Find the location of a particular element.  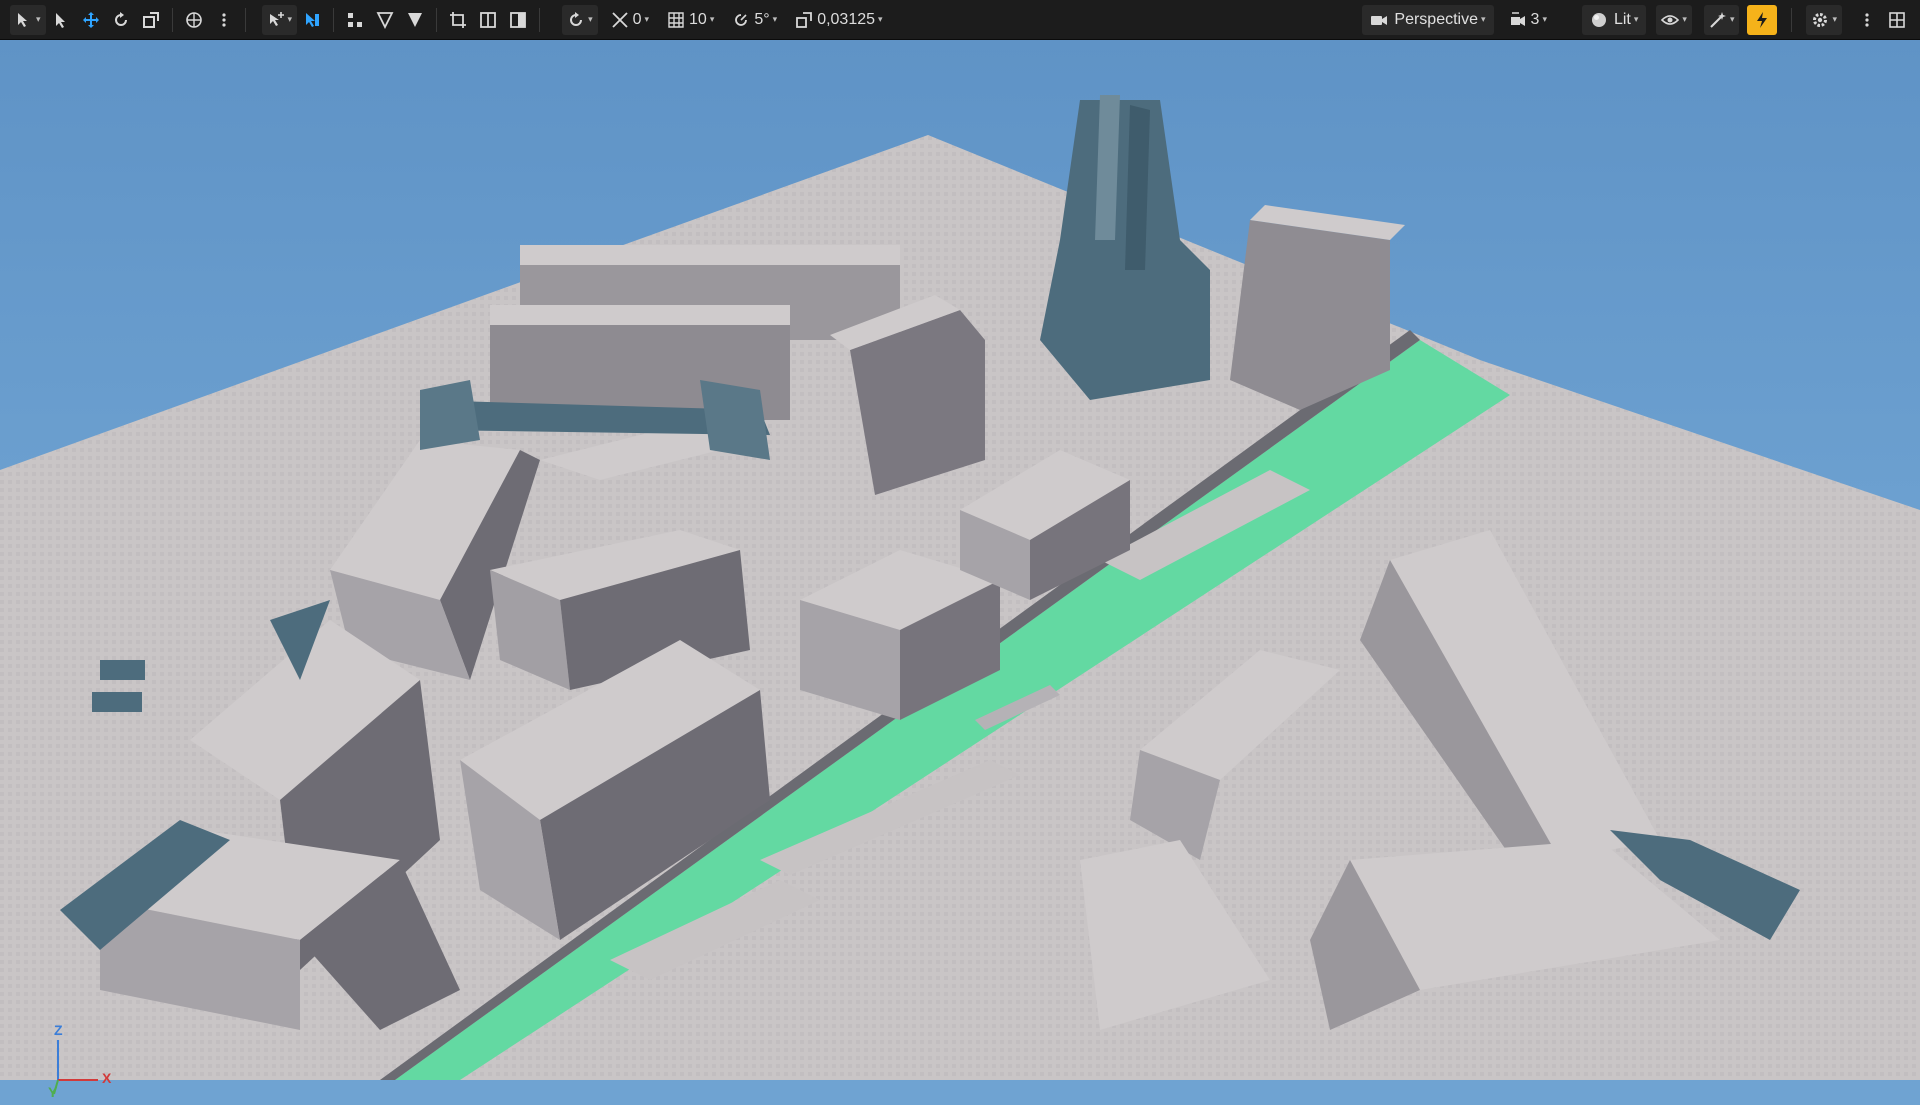

select-mode-button: ▾ is located at coordinates (28, 19).